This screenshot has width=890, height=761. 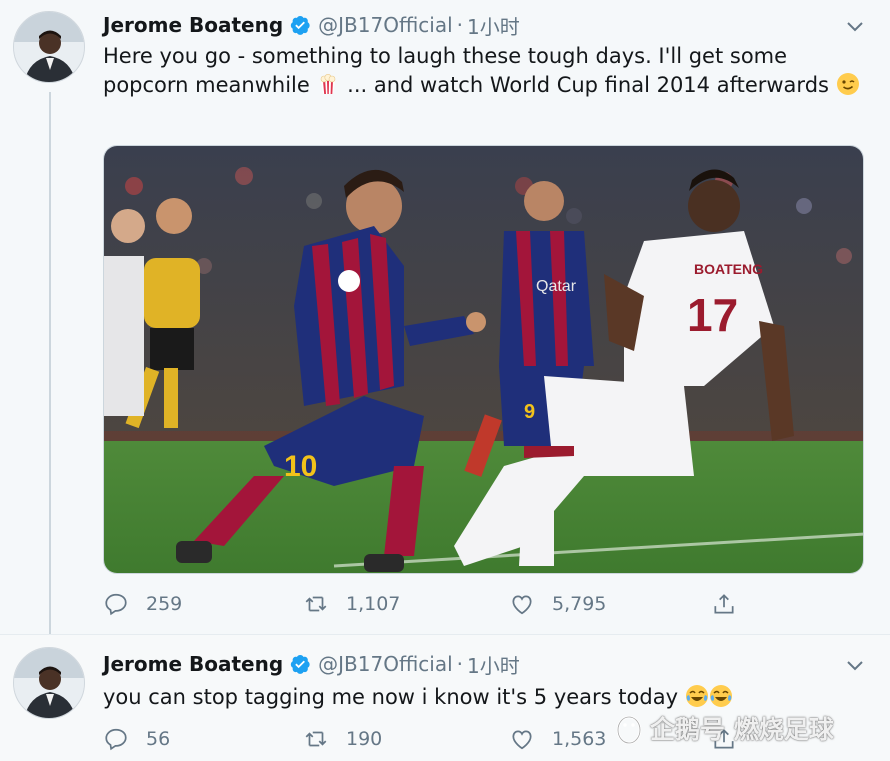 I want to click on reply-button: 56, so click(x=136, y=739).